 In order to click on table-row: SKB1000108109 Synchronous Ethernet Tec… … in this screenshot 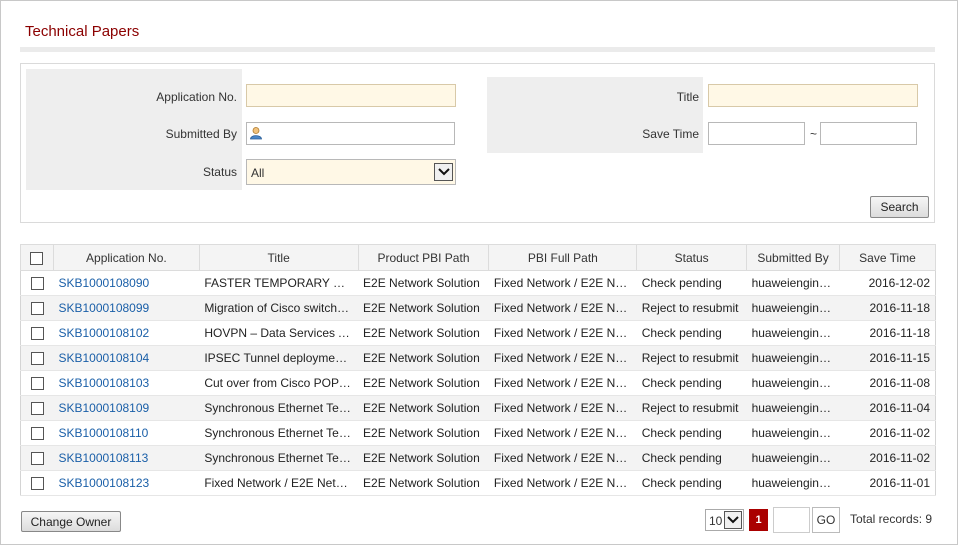, I will do `click(478, 408)`.